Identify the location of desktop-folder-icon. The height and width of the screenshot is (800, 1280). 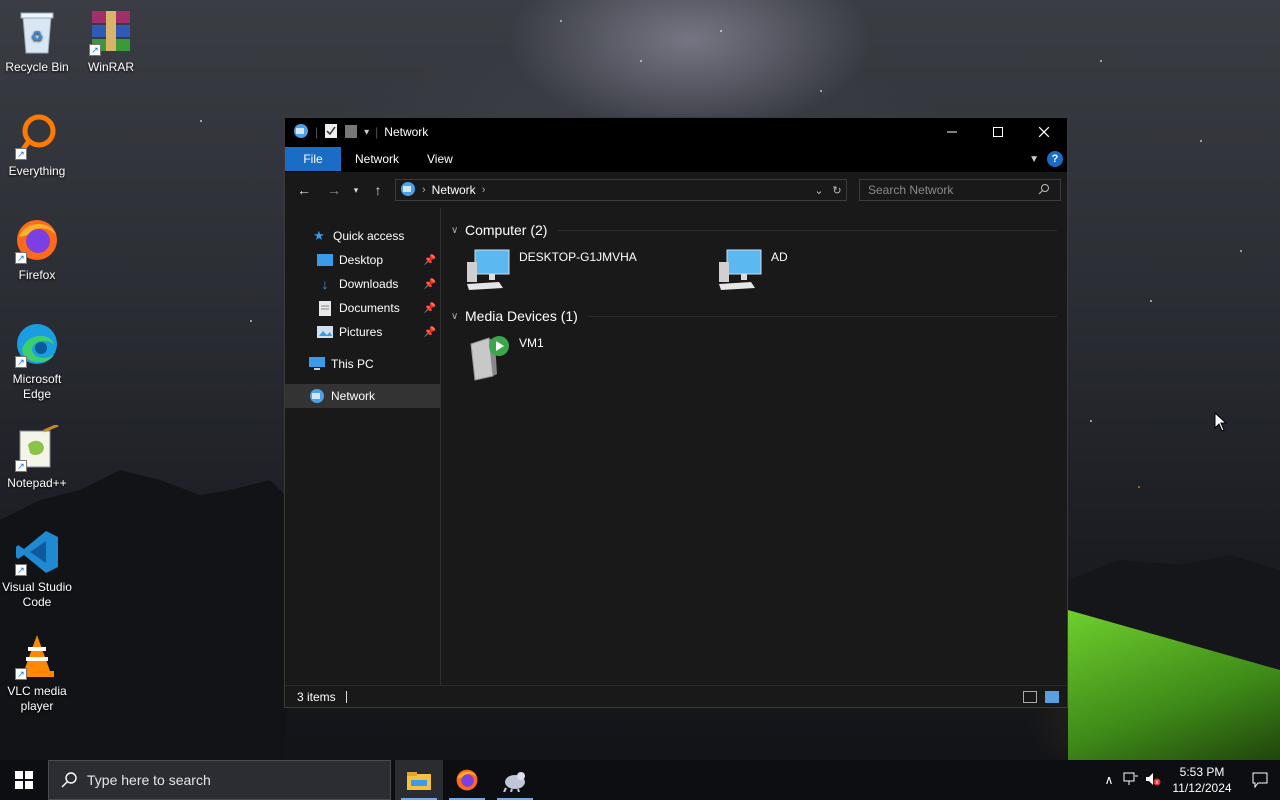
(325, 260).